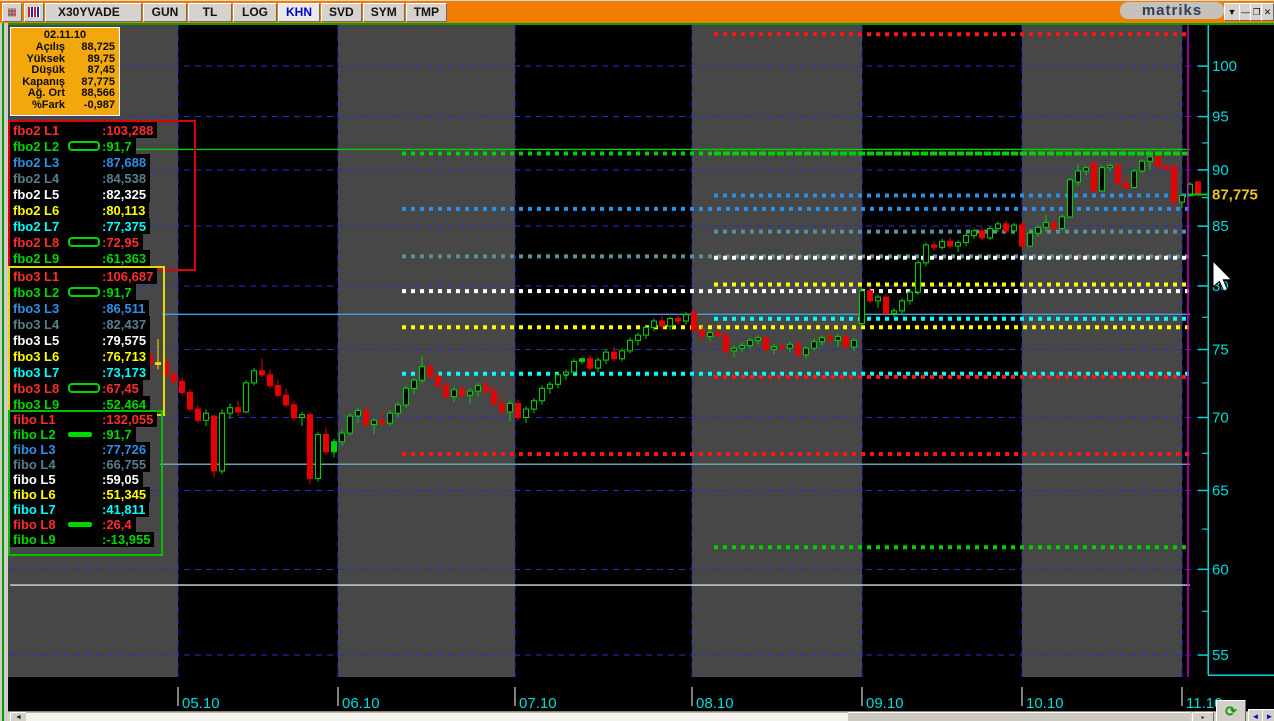  Describe the element at coordinates (1203, 716) in the screenshot. I see `scroll-end-button: ▸` at that location.